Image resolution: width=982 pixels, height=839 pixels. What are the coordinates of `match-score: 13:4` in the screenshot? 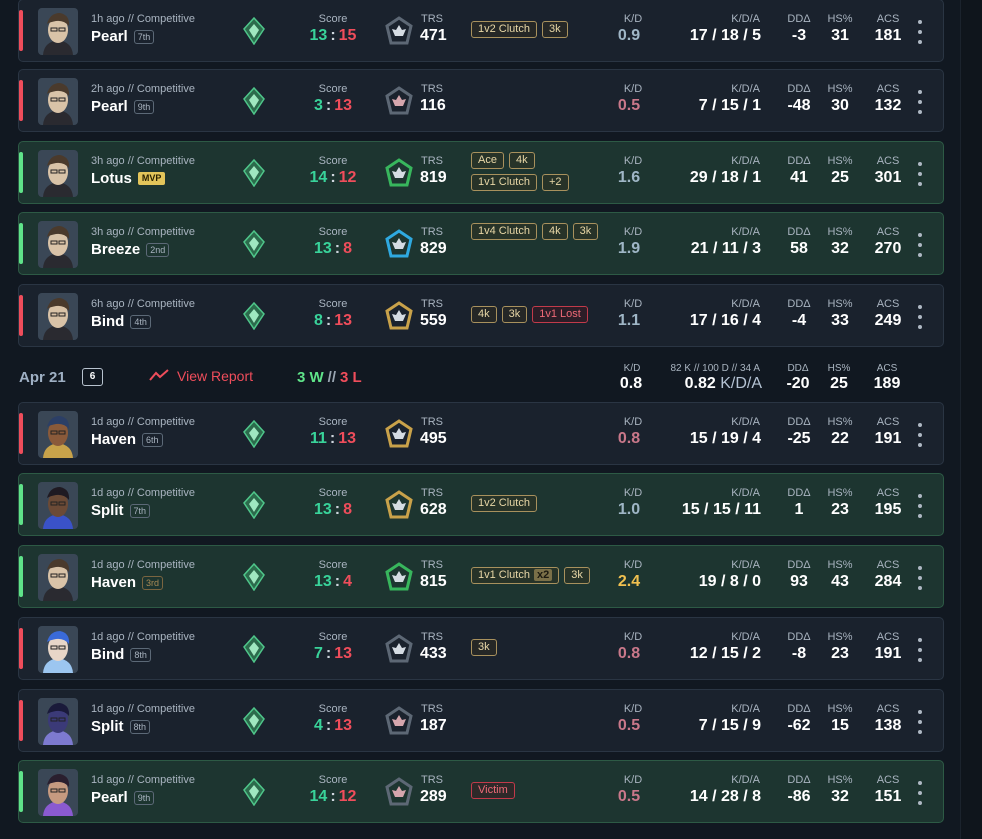 It's located at (333, 582).